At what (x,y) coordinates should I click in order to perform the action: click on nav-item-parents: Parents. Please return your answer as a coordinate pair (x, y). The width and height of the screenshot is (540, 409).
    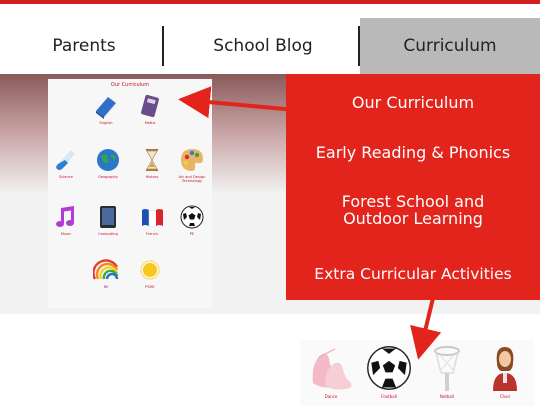
    Looking at the image, I should click on (84, 46).